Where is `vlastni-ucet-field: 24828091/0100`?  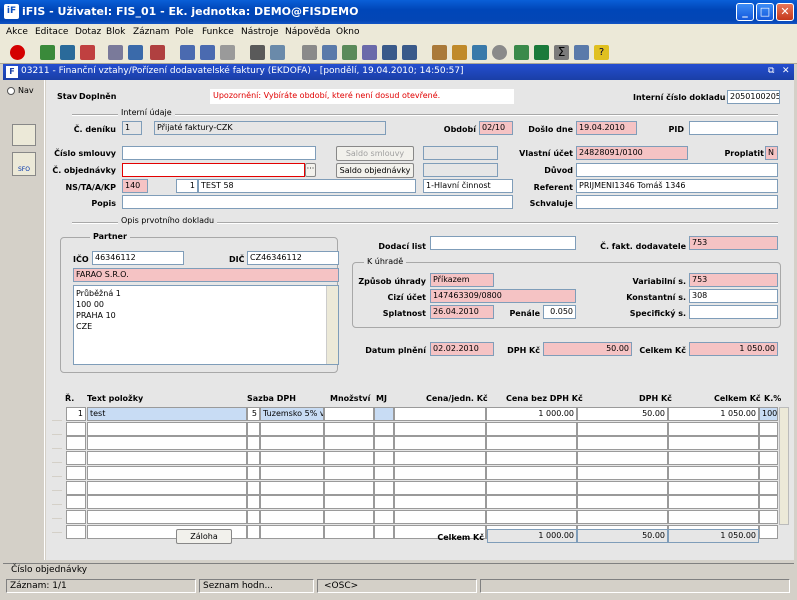 vlastni-ucet-field: 24828091/0100 is located at coordinates (632, 153).